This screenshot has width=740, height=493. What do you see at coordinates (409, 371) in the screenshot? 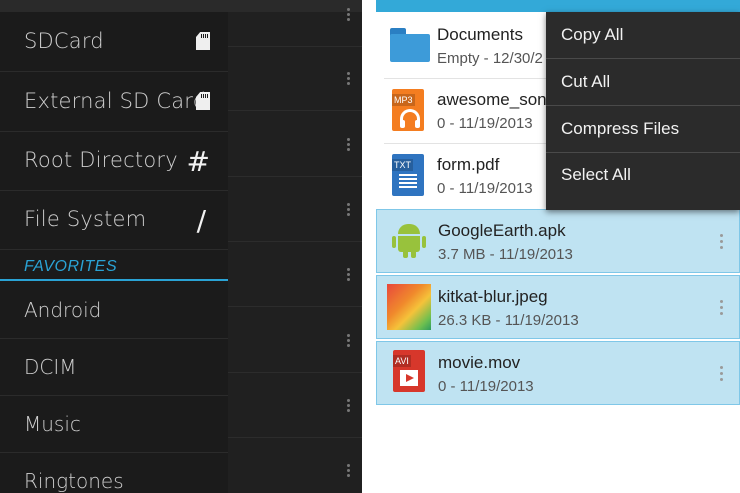
I see `video-file-icon: AVI` at bounding box center [409, 371].